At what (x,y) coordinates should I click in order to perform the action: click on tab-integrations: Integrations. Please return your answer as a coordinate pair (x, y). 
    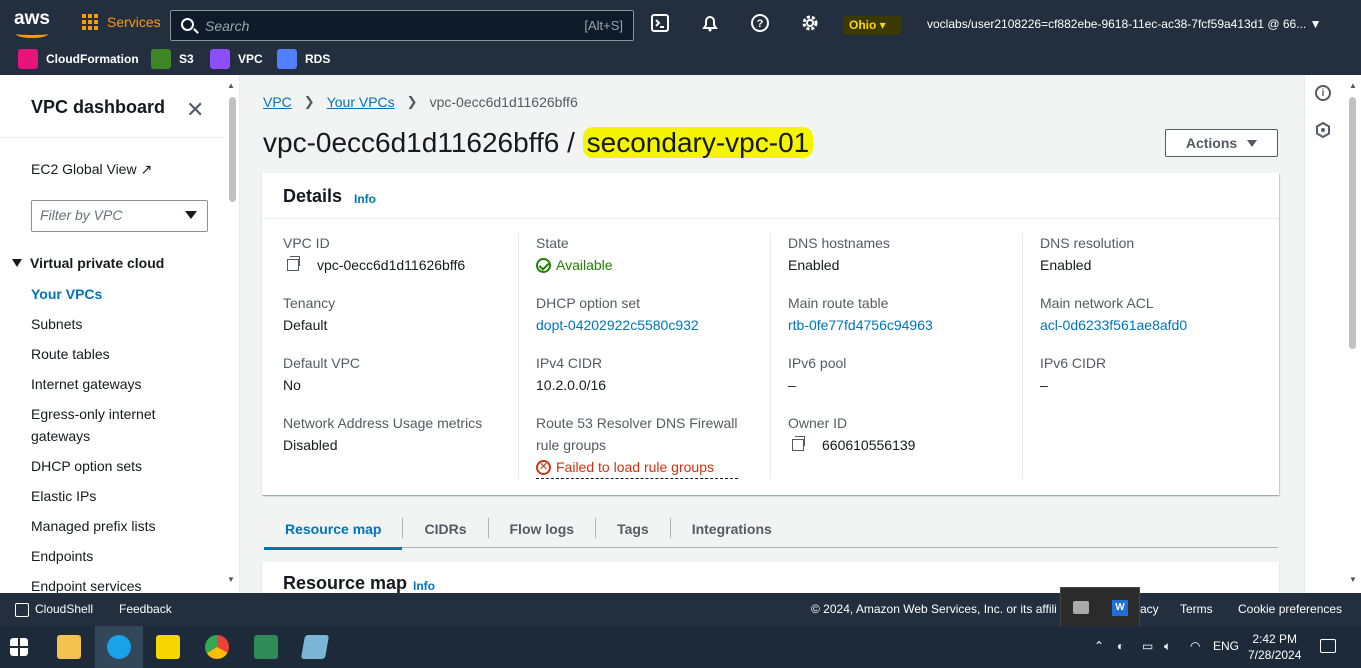
    Looking at the image, I should click on (732, 528).